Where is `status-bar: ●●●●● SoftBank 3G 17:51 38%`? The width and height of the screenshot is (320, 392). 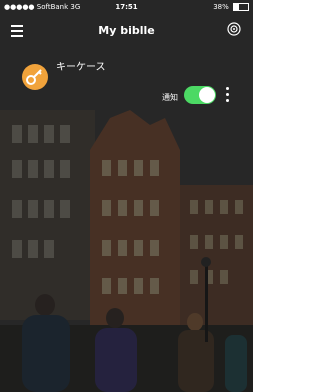
status-bar: ●●●●● SoftBank 3G 17:51 38% is located at coordinates (126, 7).